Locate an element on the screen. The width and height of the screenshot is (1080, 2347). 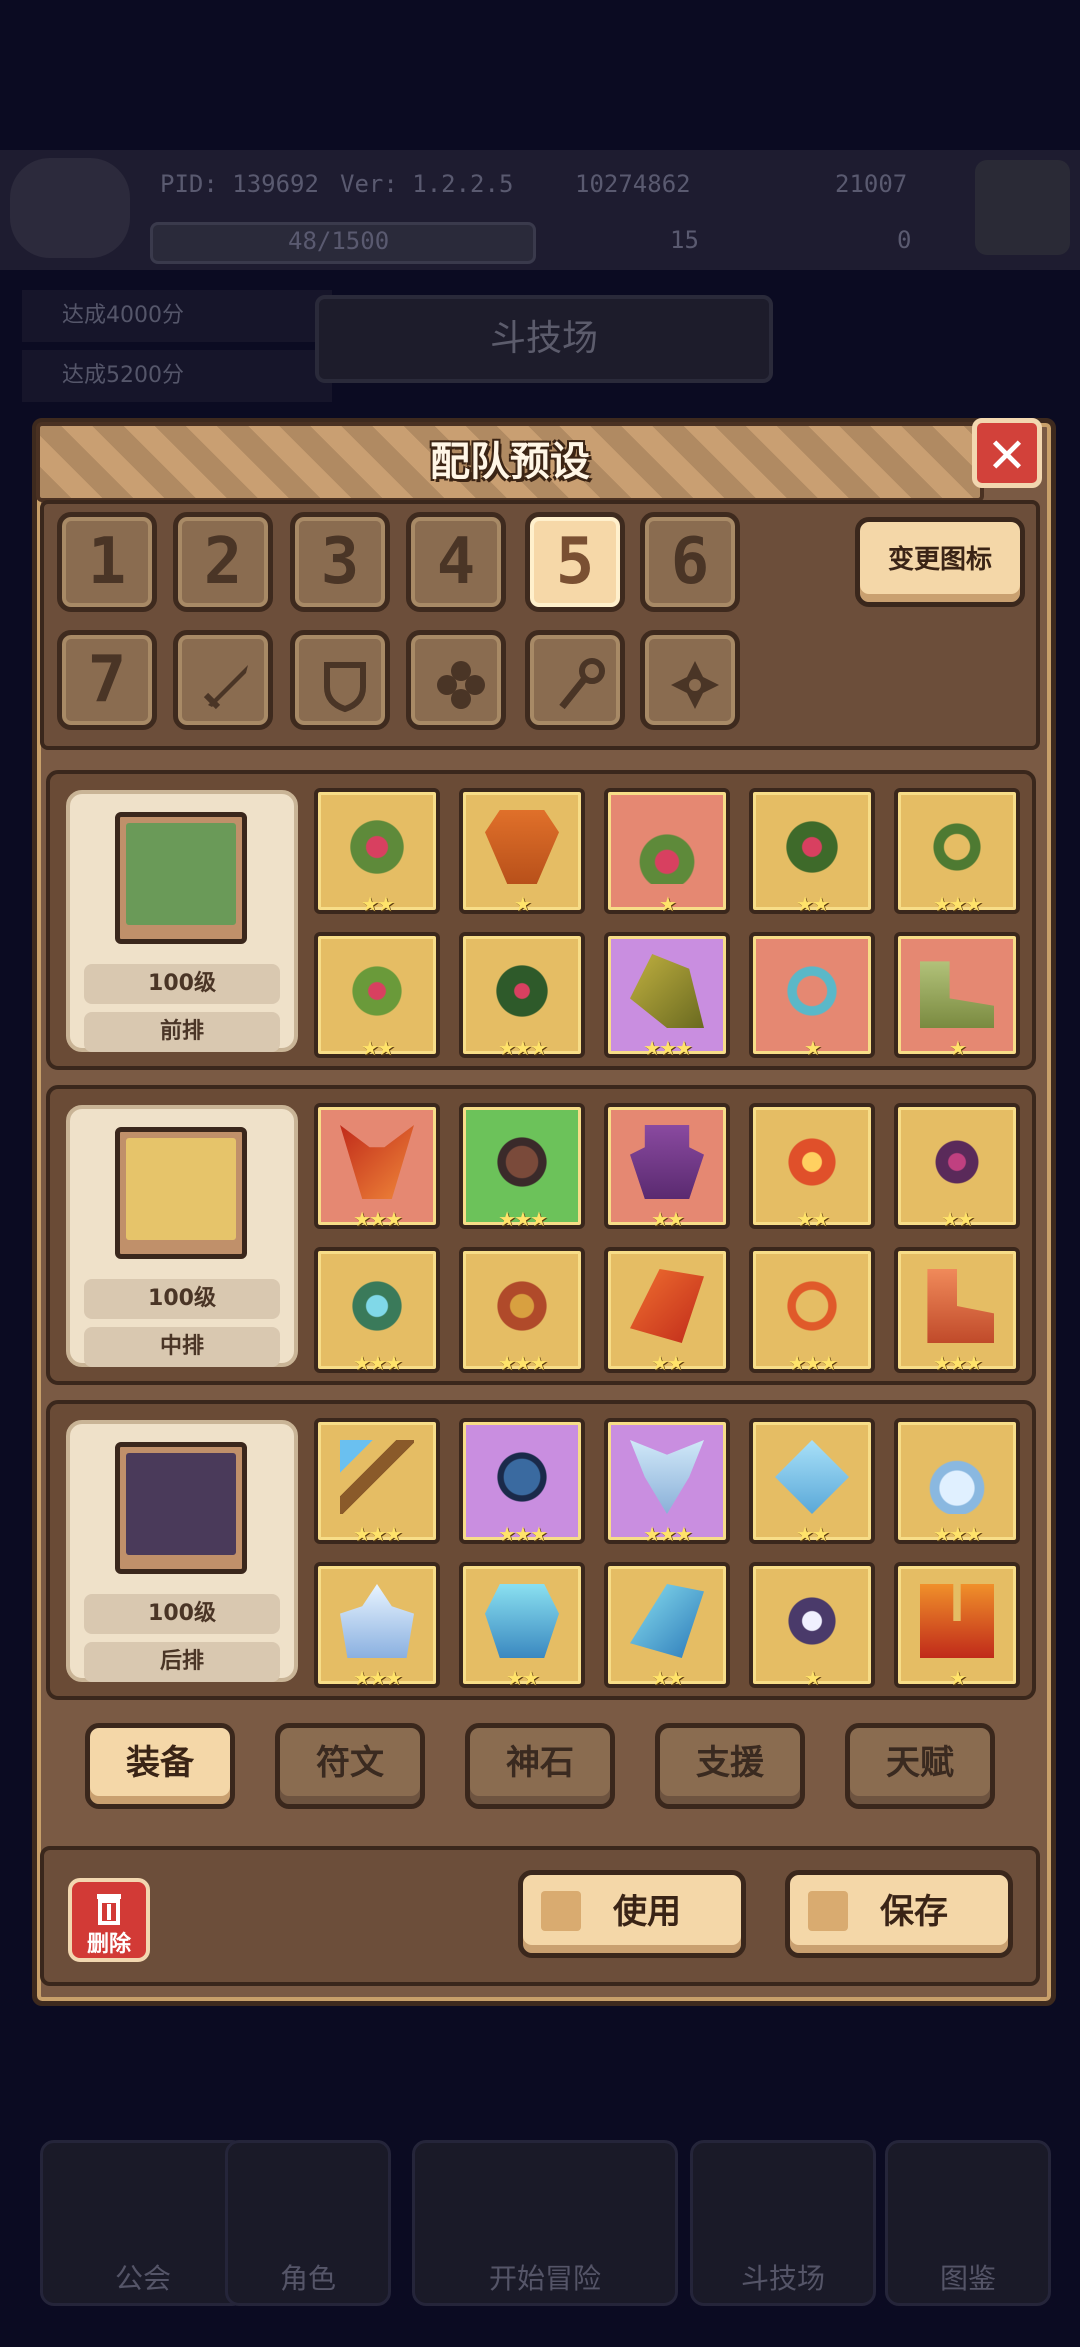
tab-runes: 符文 is located at coordinates (350, 1766).